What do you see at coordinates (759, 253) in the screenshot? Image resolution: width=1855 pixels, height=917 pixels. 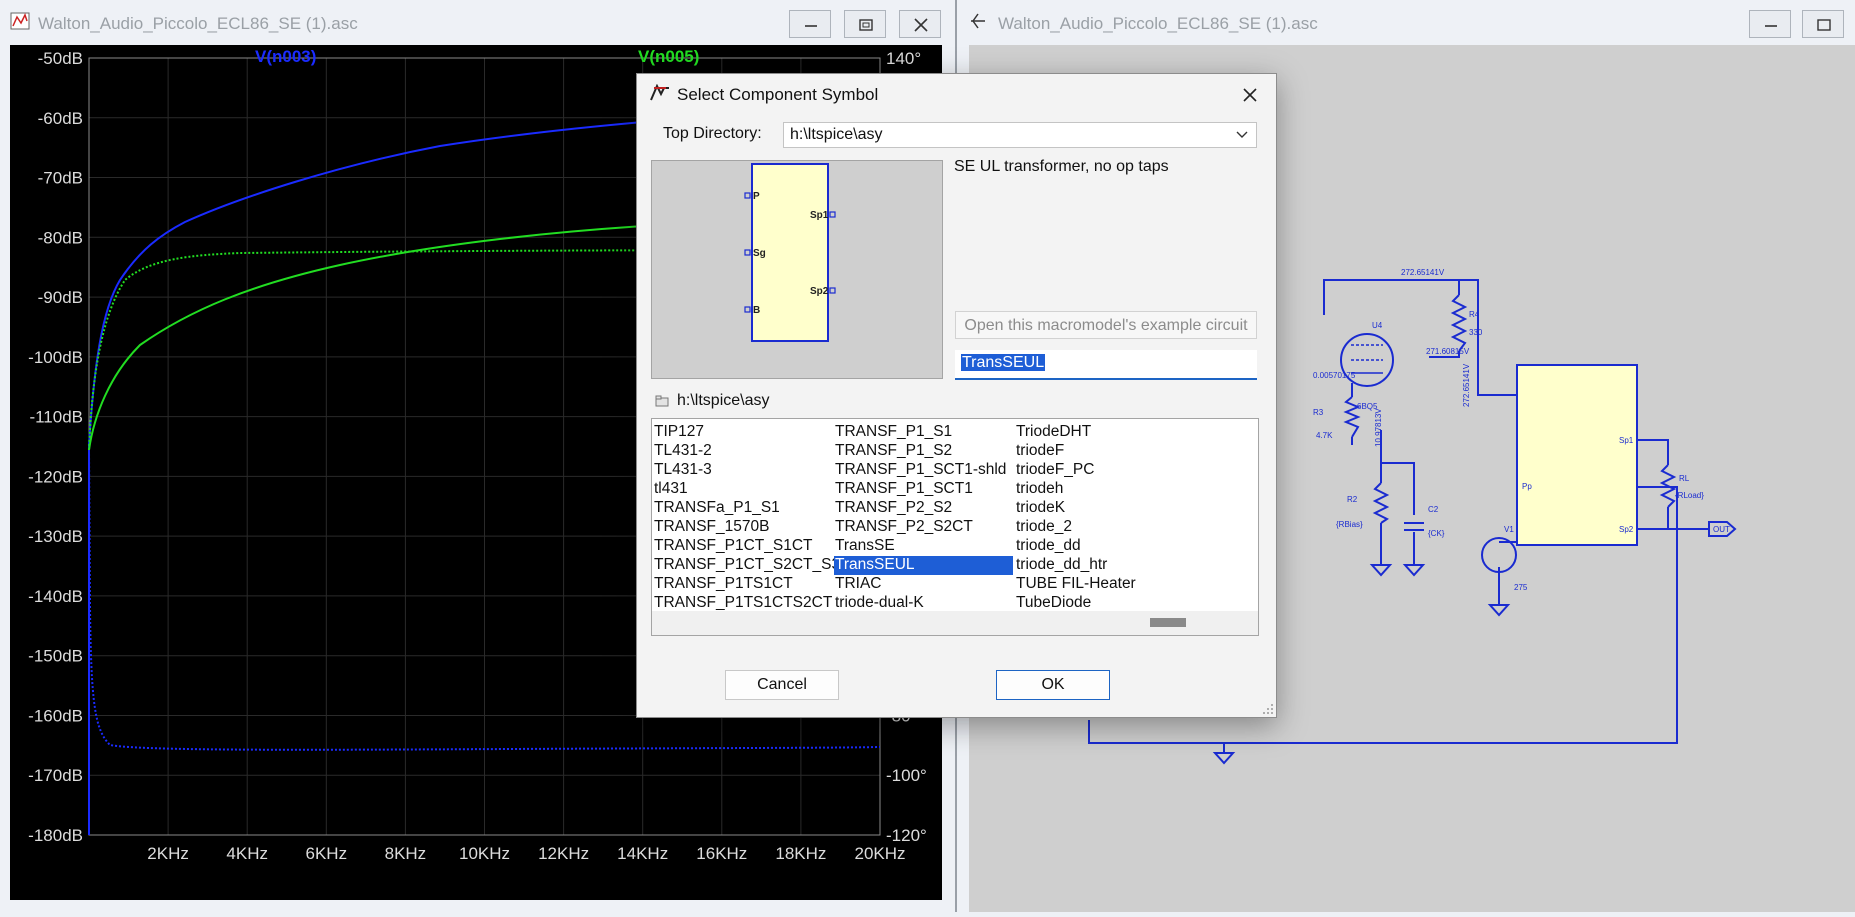 I see `preview-pin-sg: Sg` at bounding box center [759, 253].